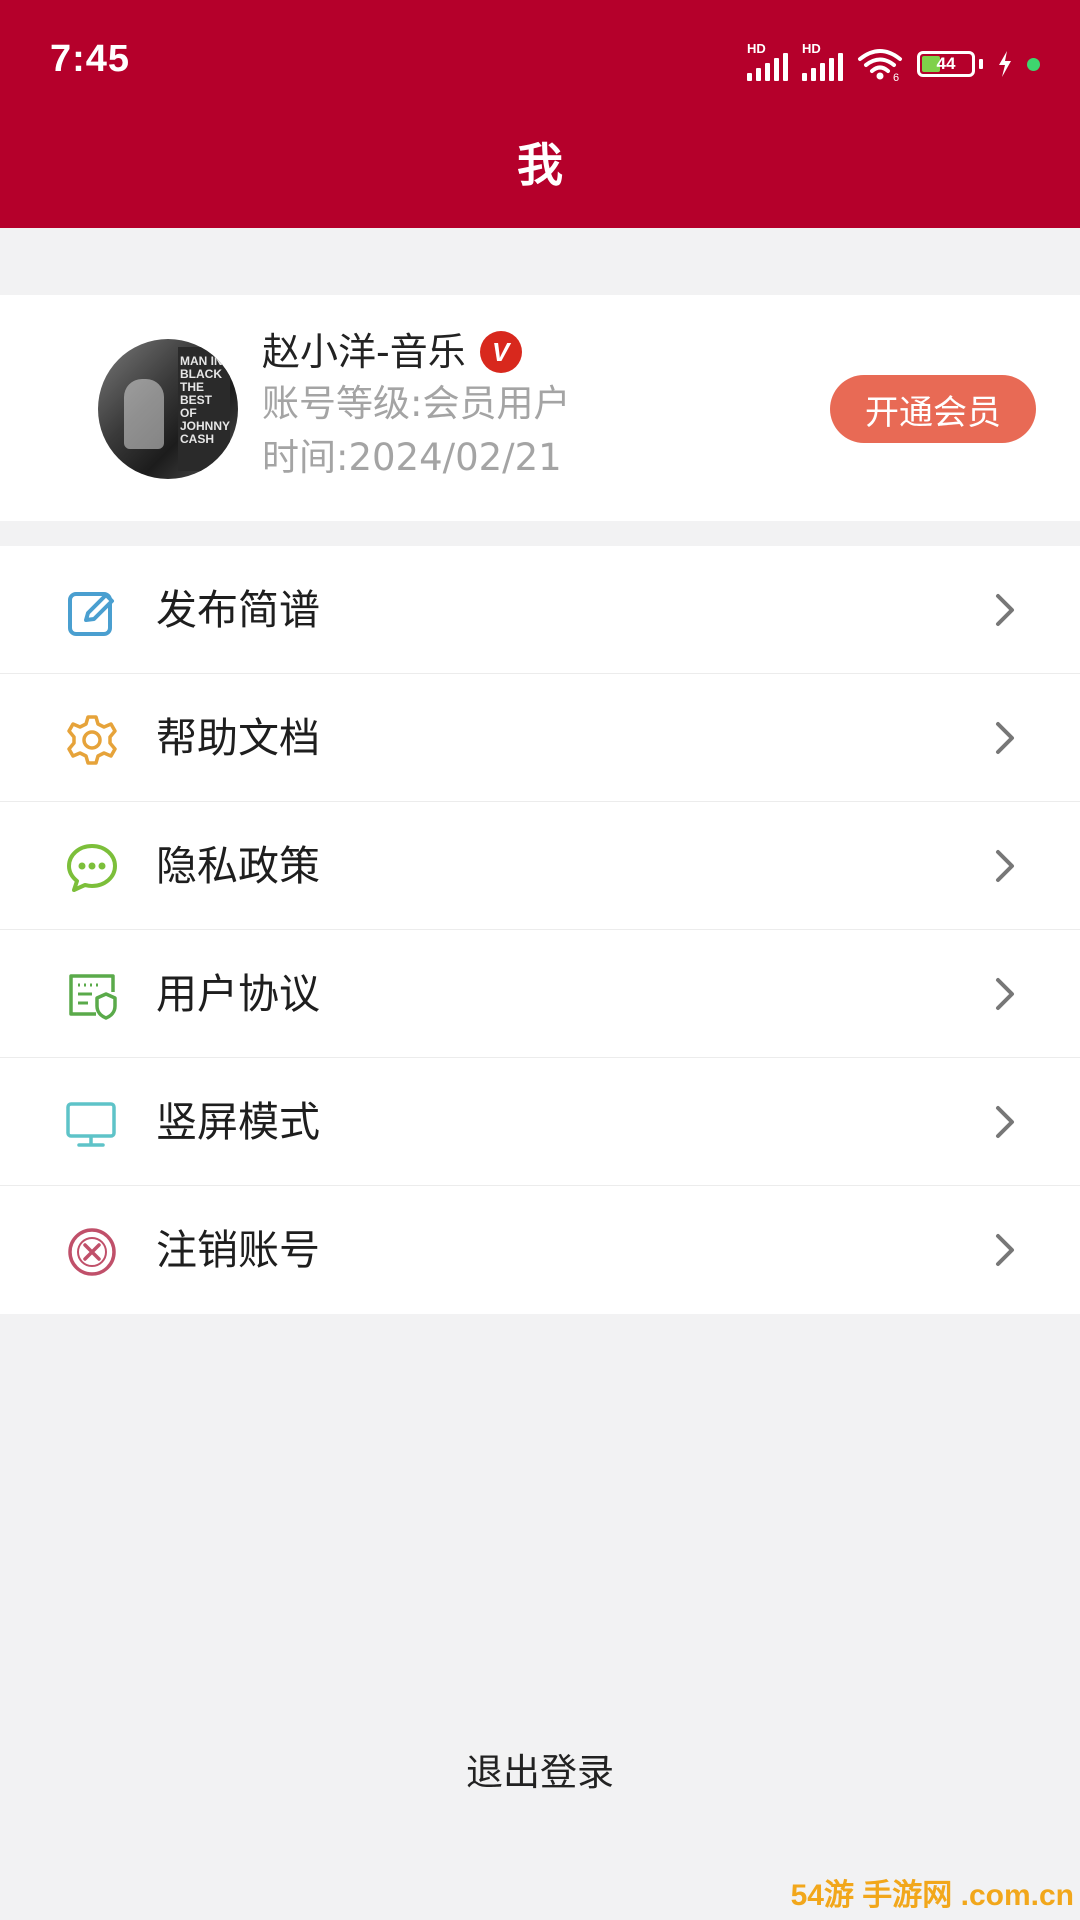 The image size is (1080, 1920). I want to click on status-time: 7:45, so click(90, 59).